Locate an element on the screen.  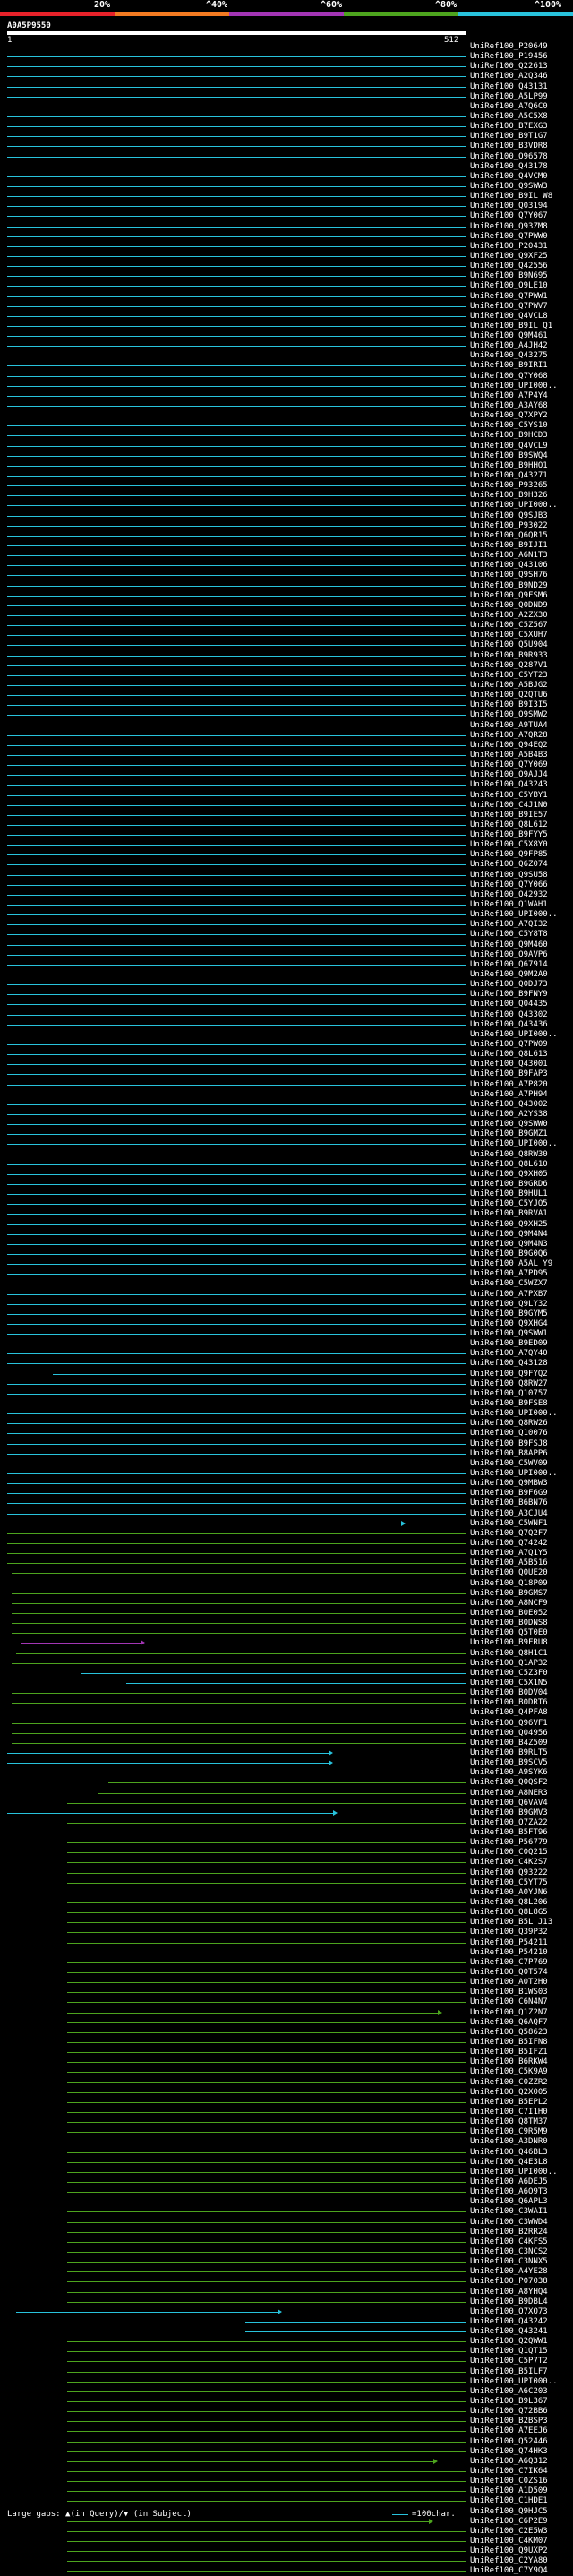
hit-label-link: UniRef100_Q43106 is located at coordinates (509, 566).